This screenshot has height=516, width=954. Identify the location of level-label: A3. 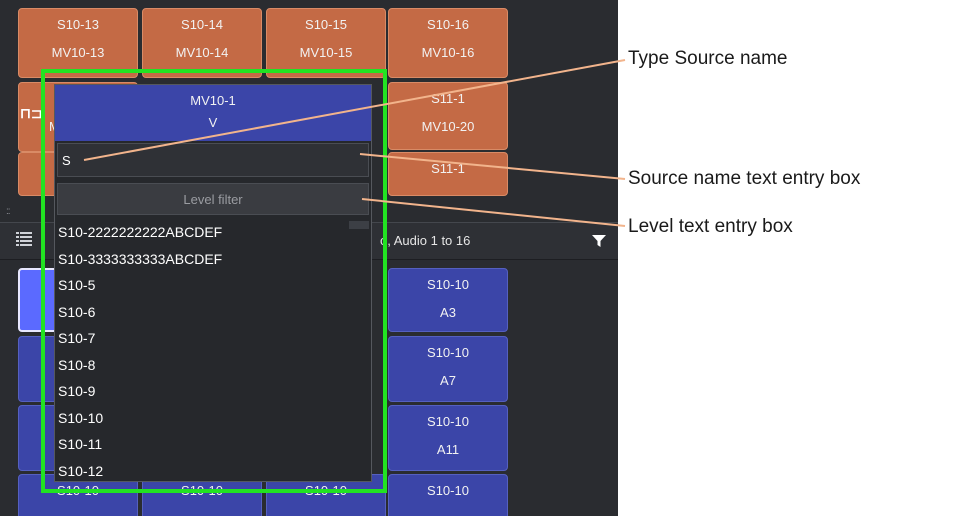
(448, 312).